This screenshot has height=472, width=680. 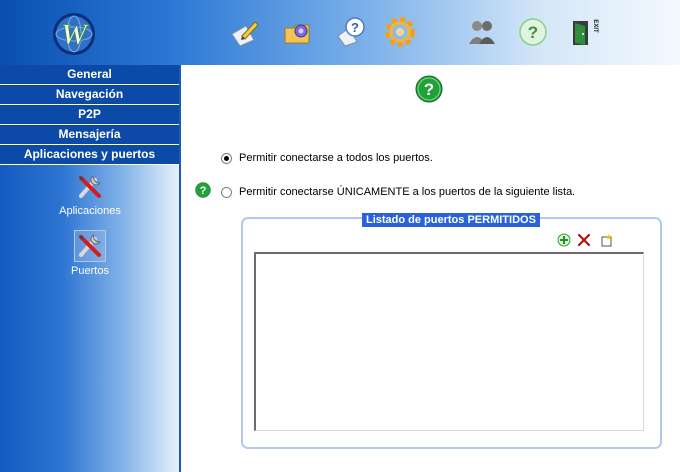 What do you see at coordinates (89, 95) in the screenshot?
I see `sidebar-item-navegacion: Navegación` at bounding box center [89, 95].